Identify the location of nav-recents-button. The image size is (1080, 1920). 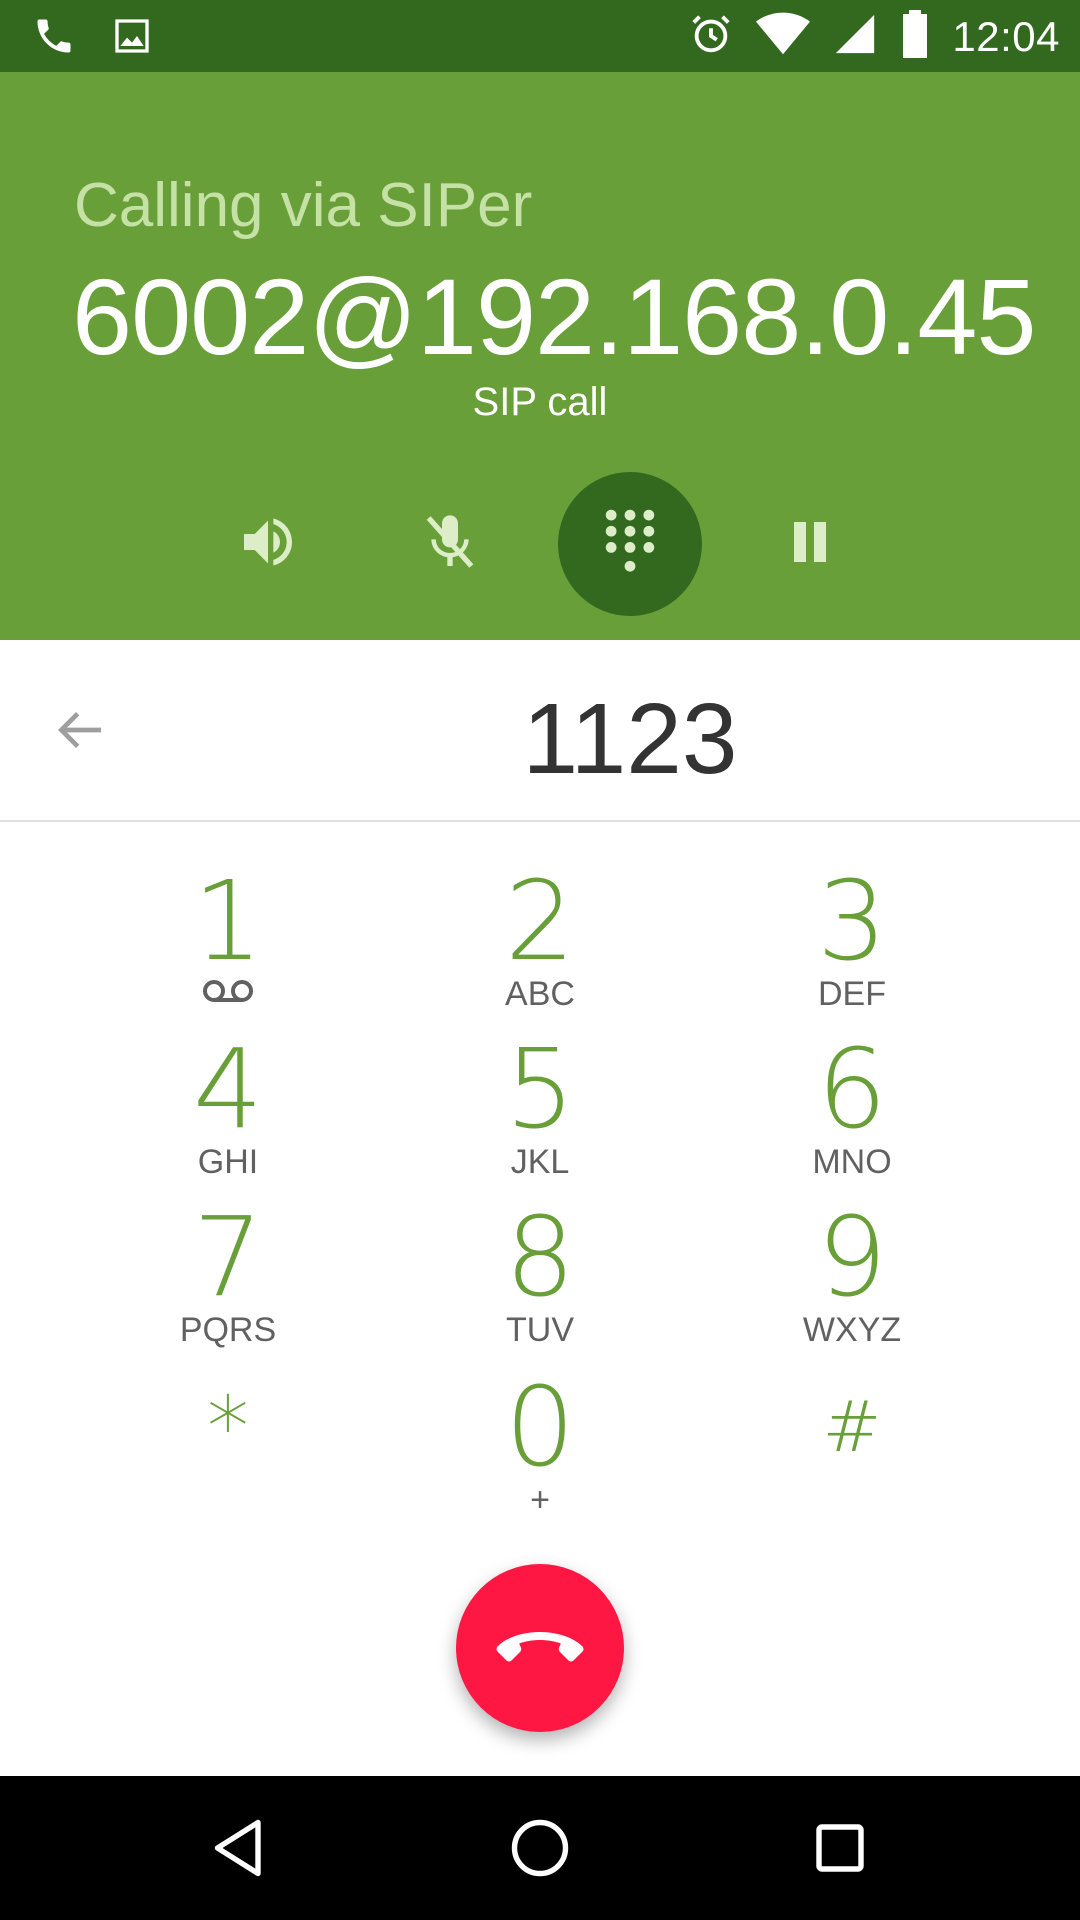
(840, 1848).